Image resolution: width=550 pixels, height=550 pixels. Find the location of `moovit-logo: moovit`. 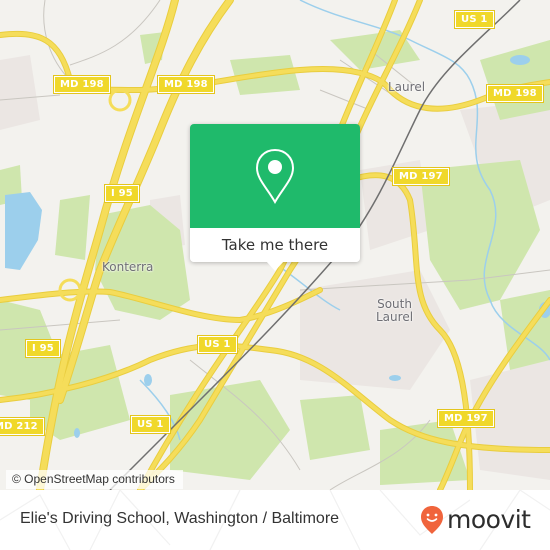

moovit-logo: moovit is located at coordinates (475, 520).